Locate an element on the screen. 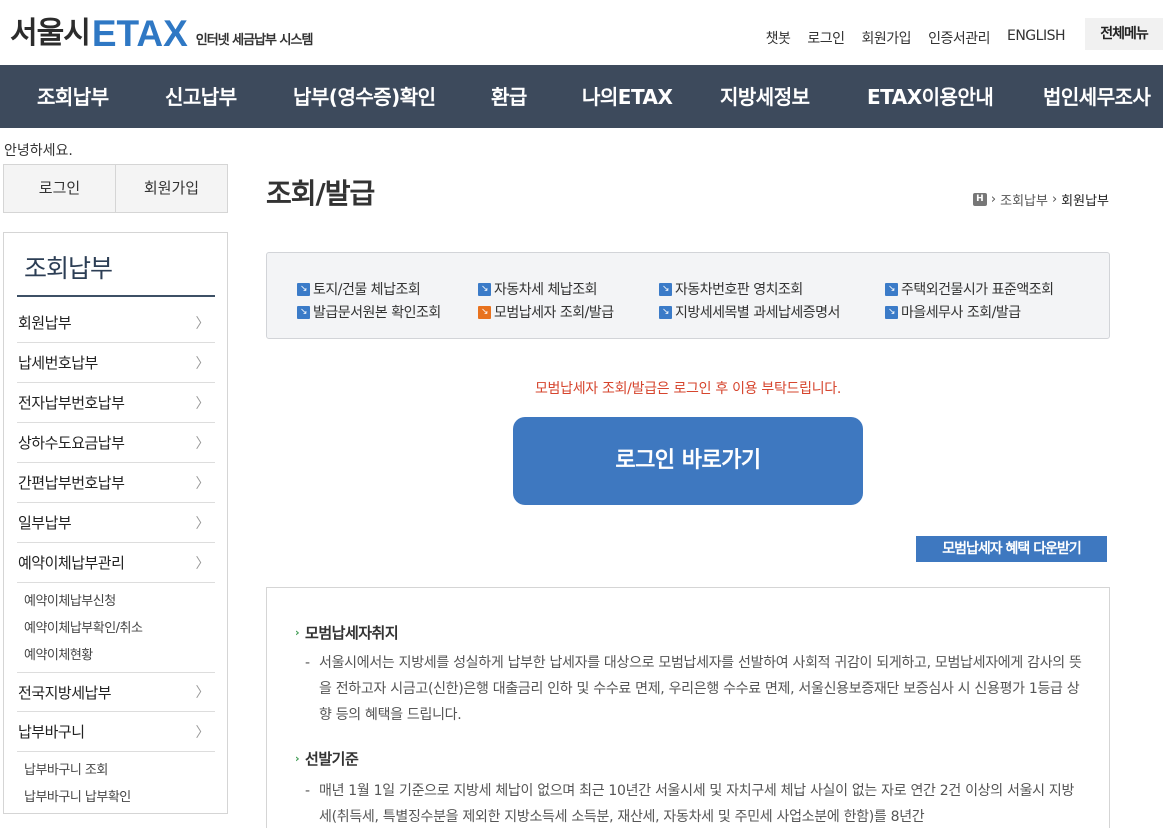  quick-link-land-building-arrears: ↘ 토지/건물 체납조회 is located at coordinates (359, 289).